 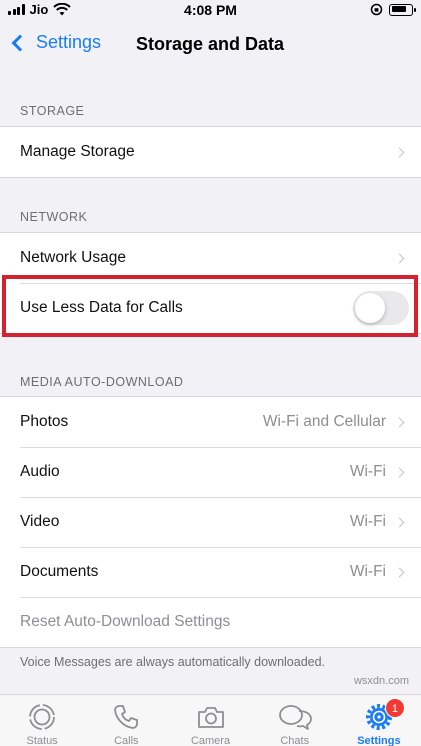 What do you see at coordinates (73, 257) in the screenshot?
I see `network-usage-label: Network Usage` at bounding box center [73, 257].